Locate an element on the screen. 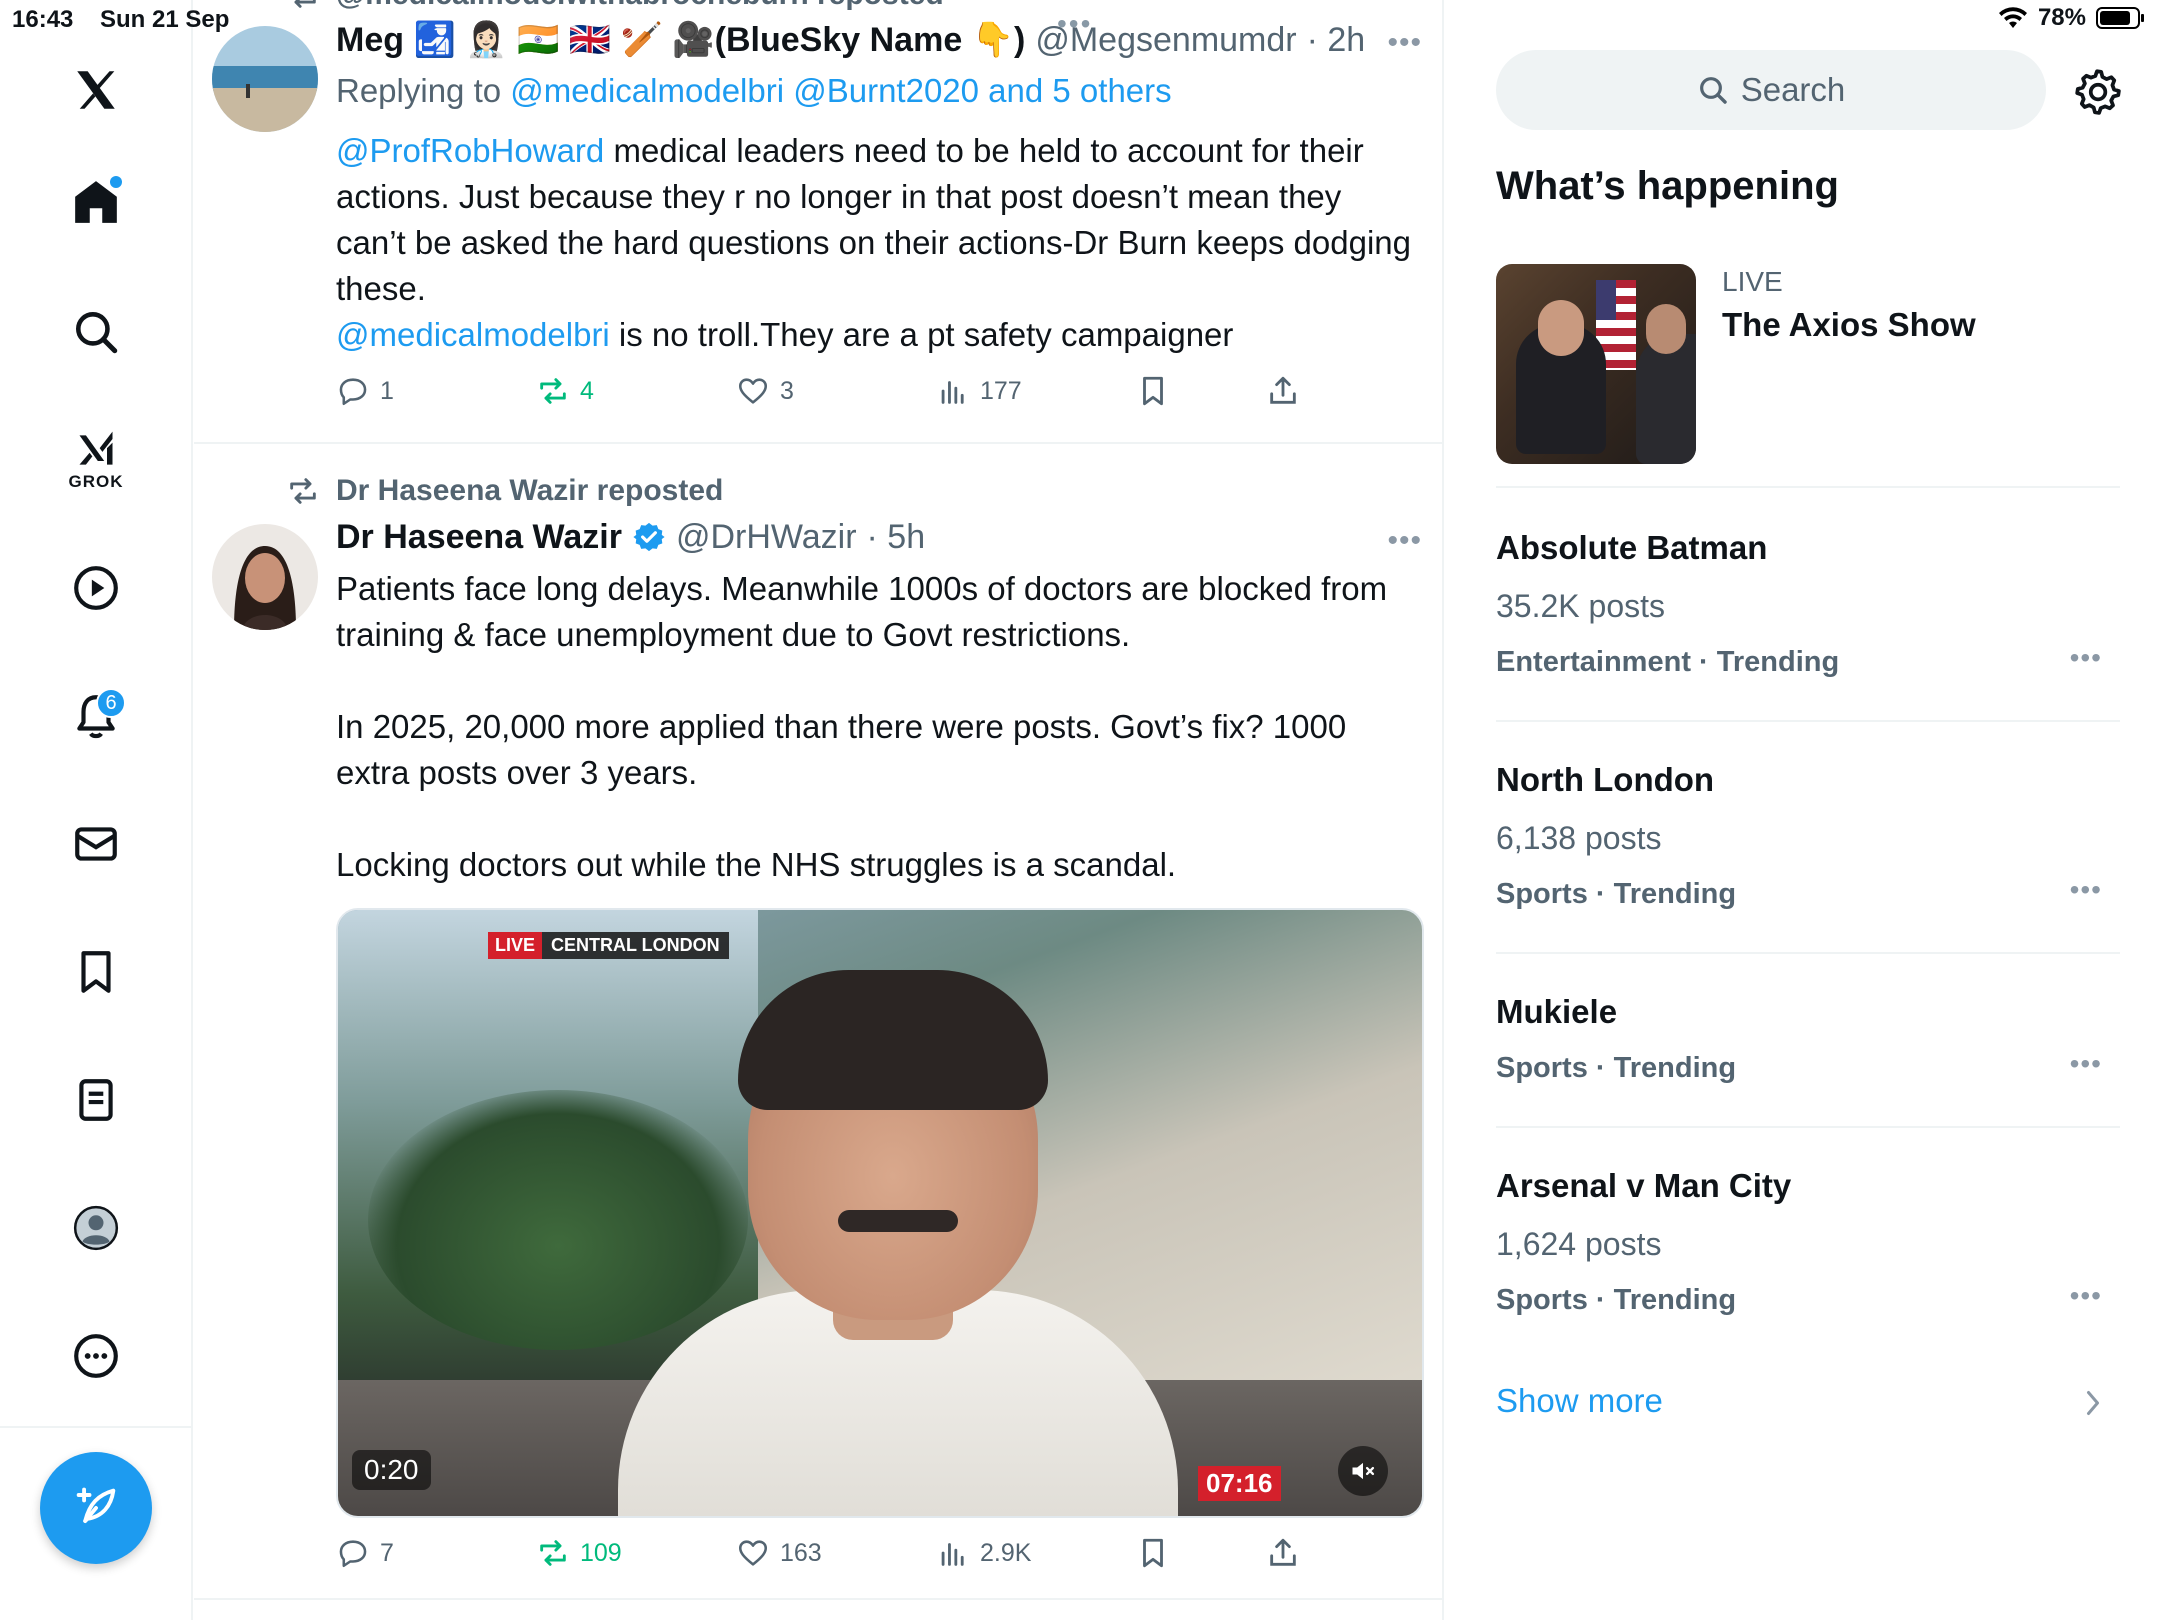 This screenshot has width=2160, height=1620. views-count: 177 is located at coordinates (1001, 390).